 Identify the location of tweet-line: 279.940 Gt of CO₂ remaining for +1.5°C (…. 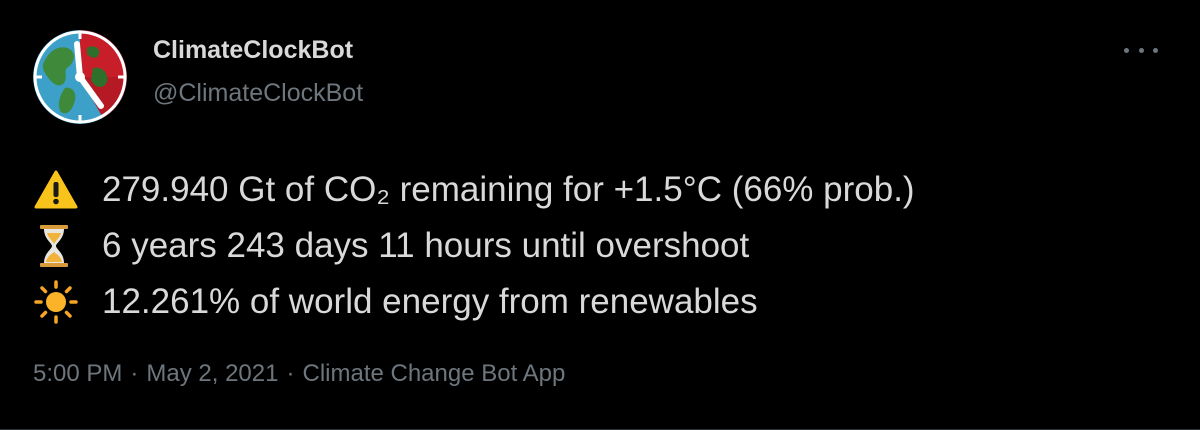
(604, 190).